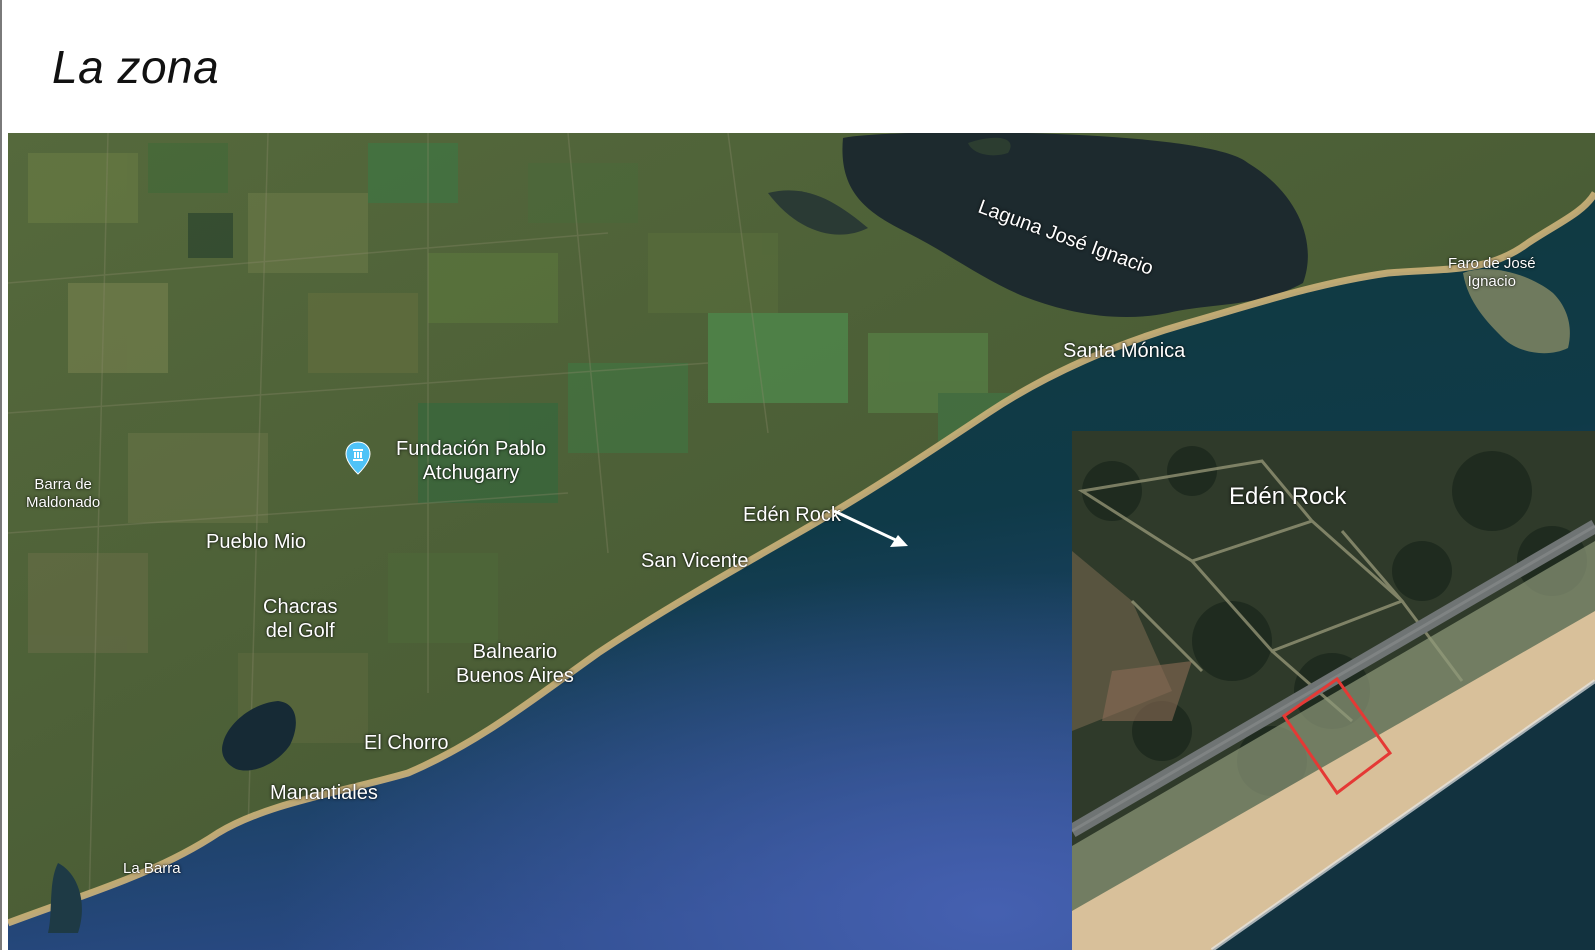 The width and height of the screenshot is (1595, 950). I want to click on inset-label-eden-rock: Edén Rock, so click(1288, 496).